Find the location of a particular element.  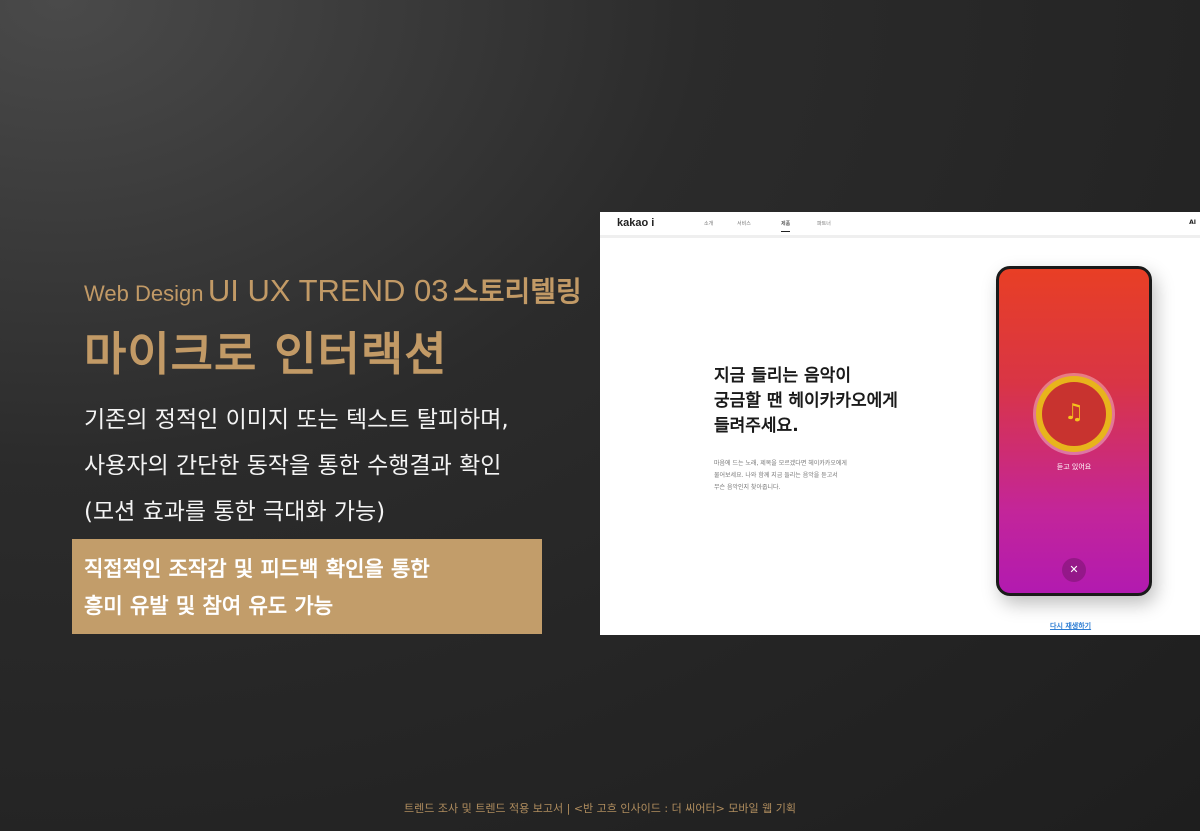

phone-mockup: ♫ 듣고 있어요 ✕ is located at coordinates (1074, 431).